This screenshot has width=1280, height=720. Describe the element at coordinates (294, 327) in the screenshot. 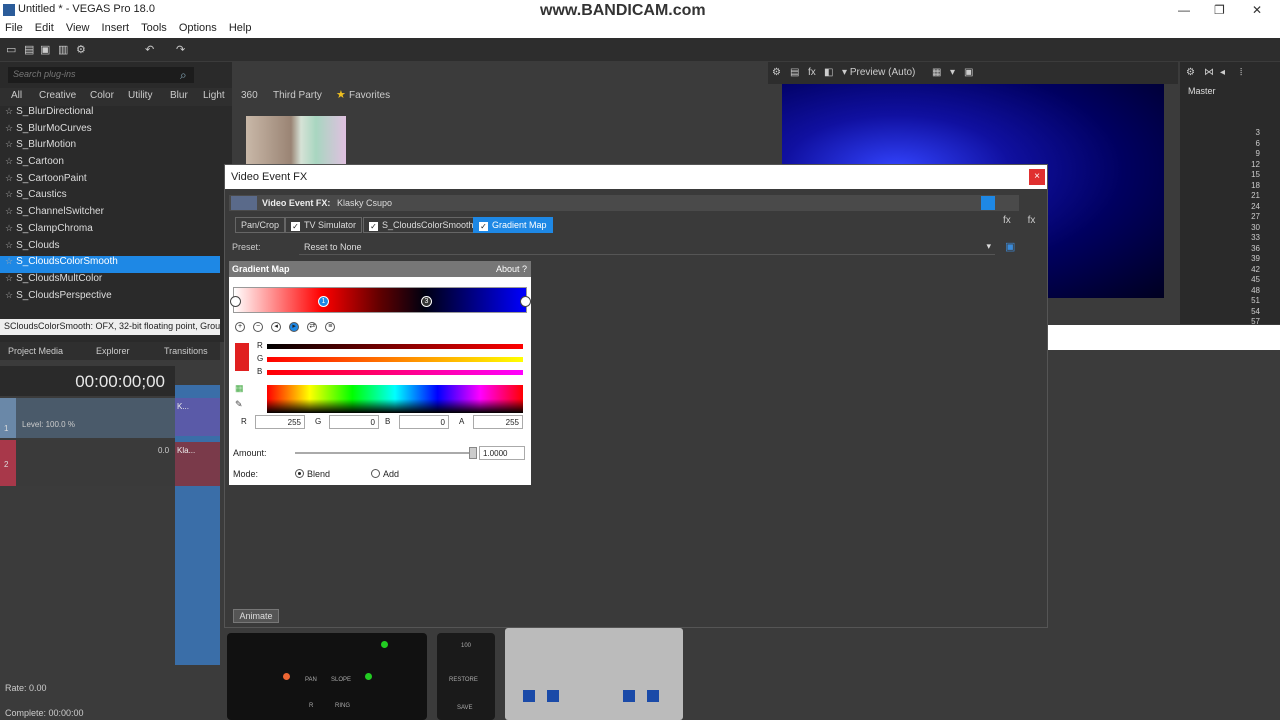

I see `next-stop-icon: ▸` at that location.